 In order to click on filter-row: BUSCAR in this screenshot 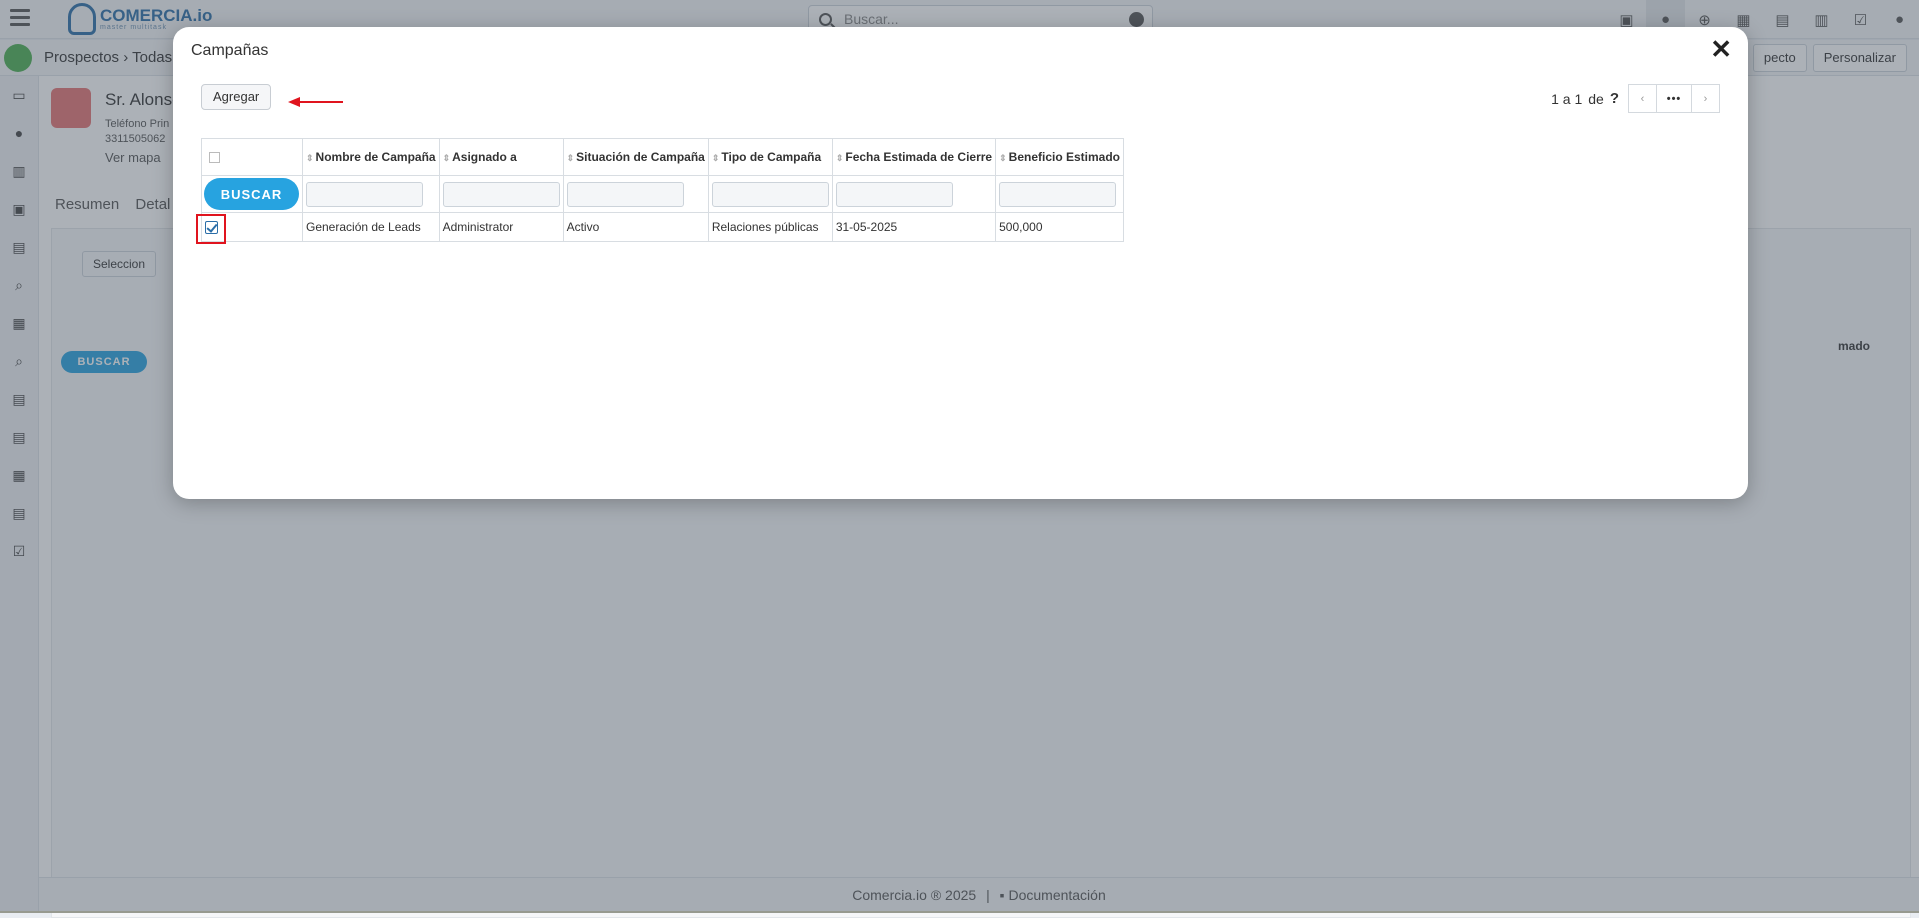, I will do `click(663, 194)`.